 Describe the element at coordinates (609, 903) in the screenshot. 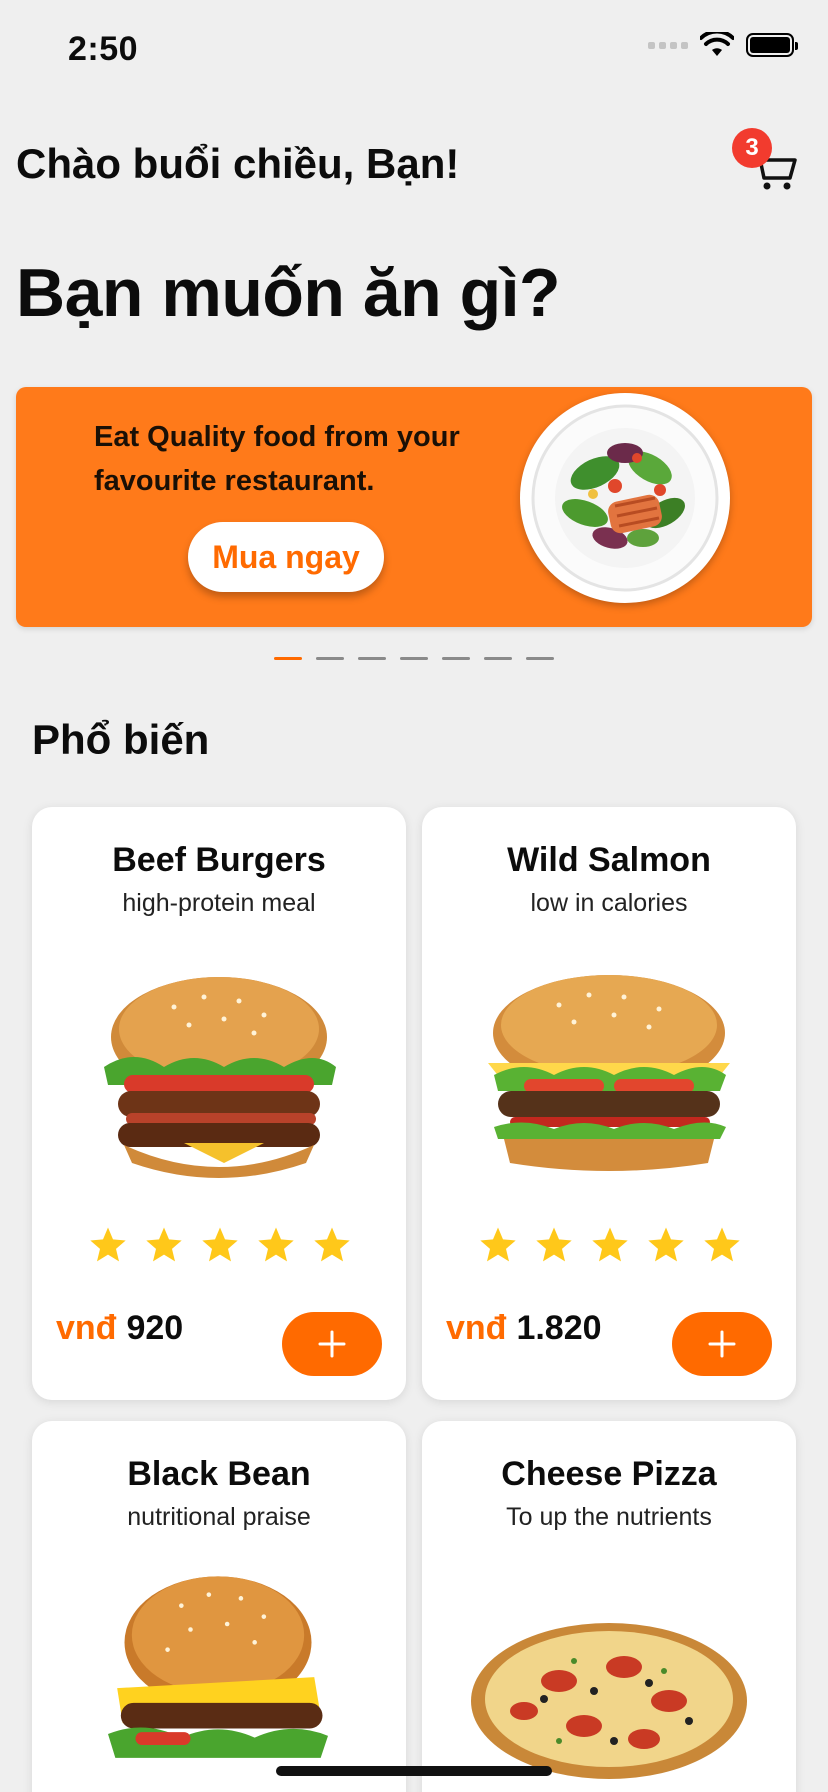

I see `food-subtitle: low in calories` at that location.